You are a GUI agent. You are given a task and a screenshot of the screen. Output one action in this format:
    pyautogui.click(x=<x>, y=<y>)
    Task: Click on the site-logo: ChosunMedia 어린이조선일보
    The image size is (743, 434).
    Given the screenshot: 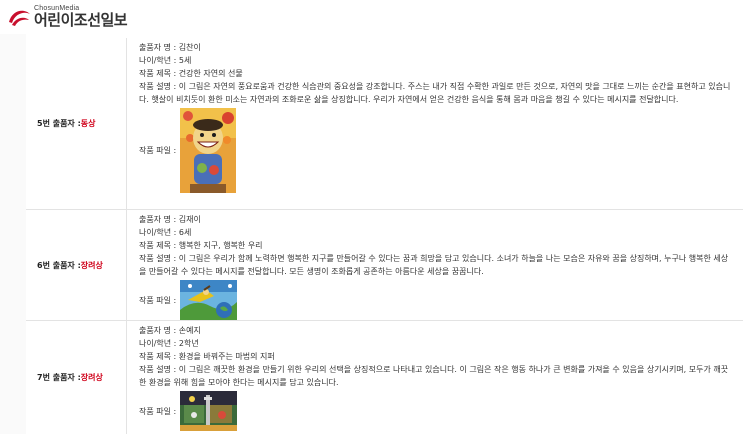 What is the action you would take?
    pyautogui.click(x=67, y=17)
    